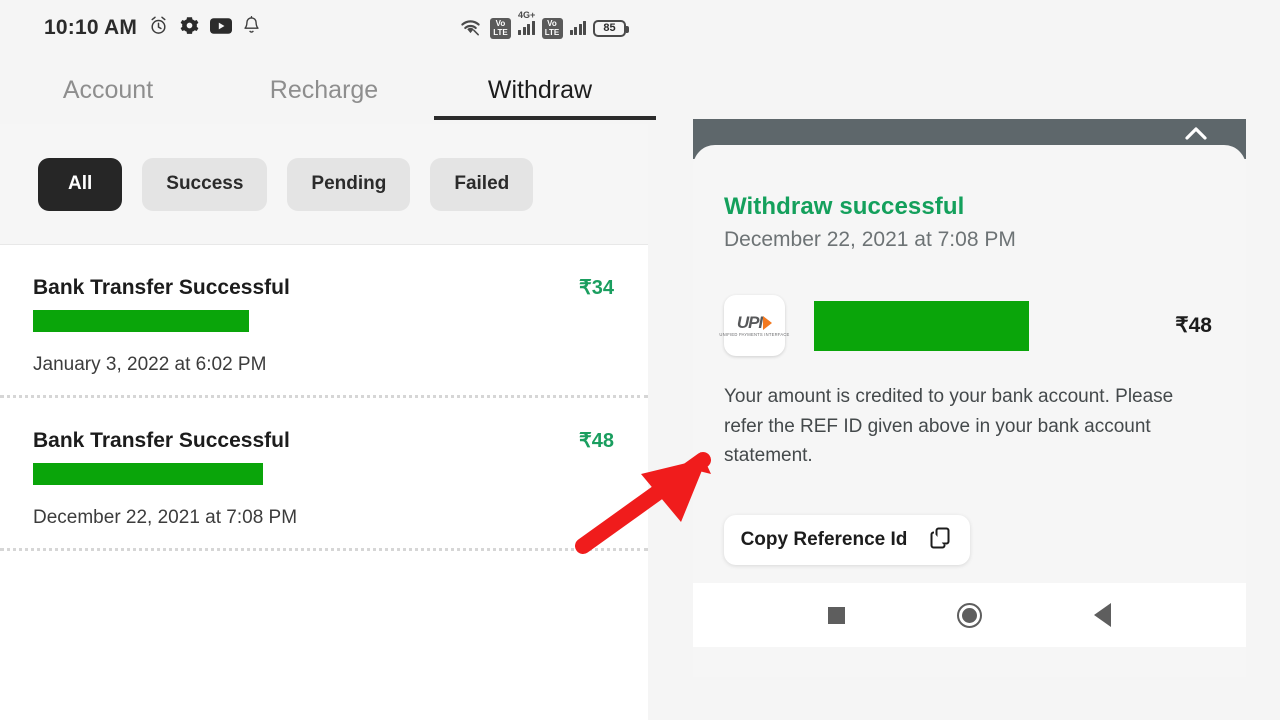 This screenshot has width=1280, height=720. Describe the element at coordinates (577, 28) in the screenshot. I see `signal-bars-sim2-icon` at that location.